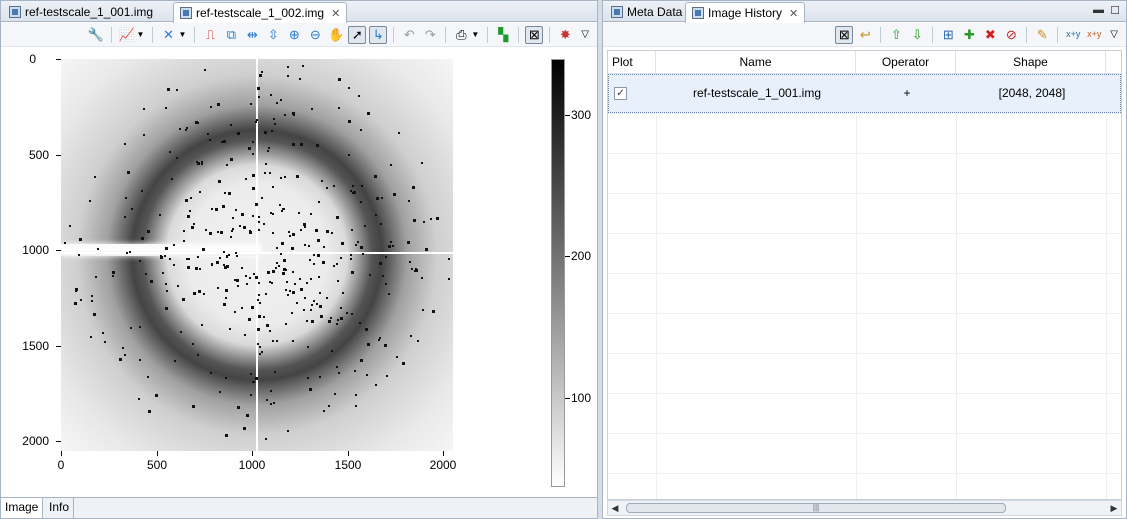  Describe the element at coordinates (534, 34) in the screenshot. I see `diffraction-mode-icon: ⊠` at that location.